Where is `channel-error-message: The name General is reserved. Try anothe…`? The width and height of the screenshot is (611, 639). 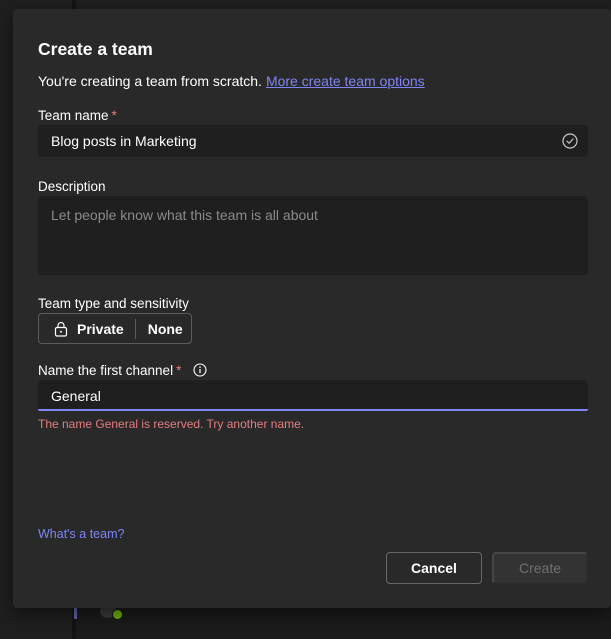 channel-error-message: The name General is reserved. Try anothe… is located at coordinates (171, 424).